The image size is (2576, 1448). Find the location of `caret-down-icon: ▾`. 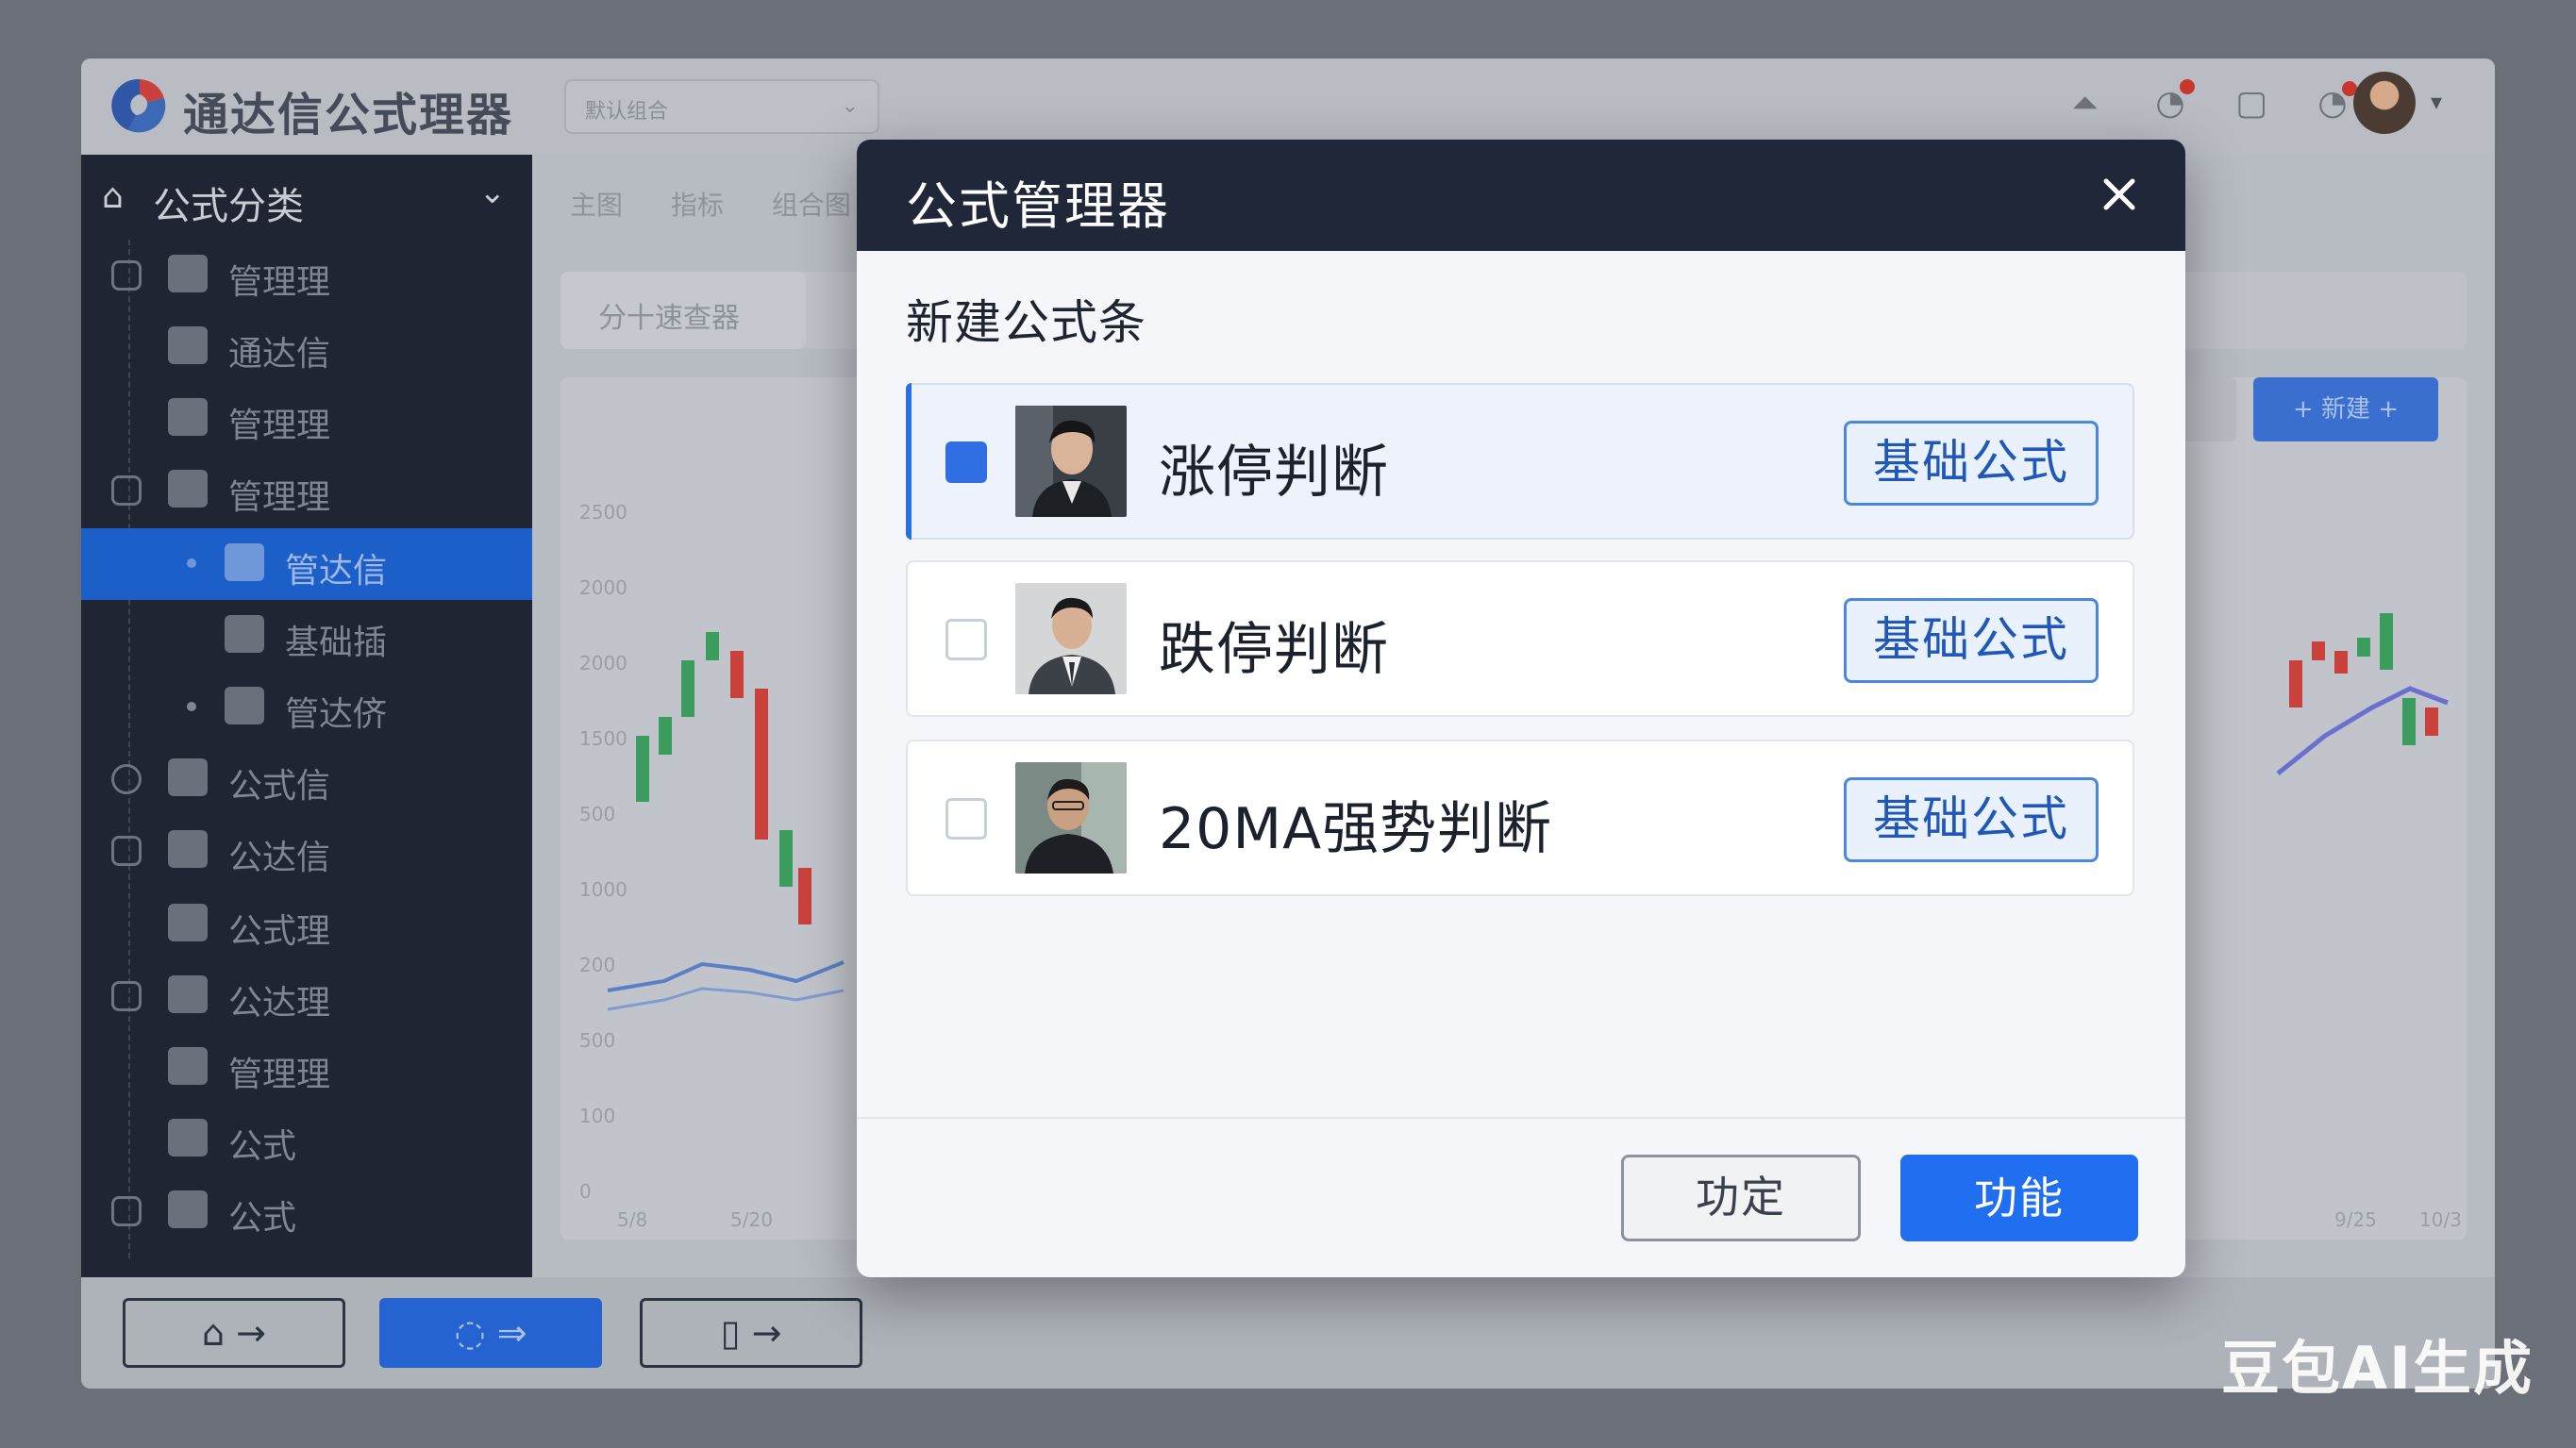

caret-down-icon: ▾ is located at coordinates (2436, 102).